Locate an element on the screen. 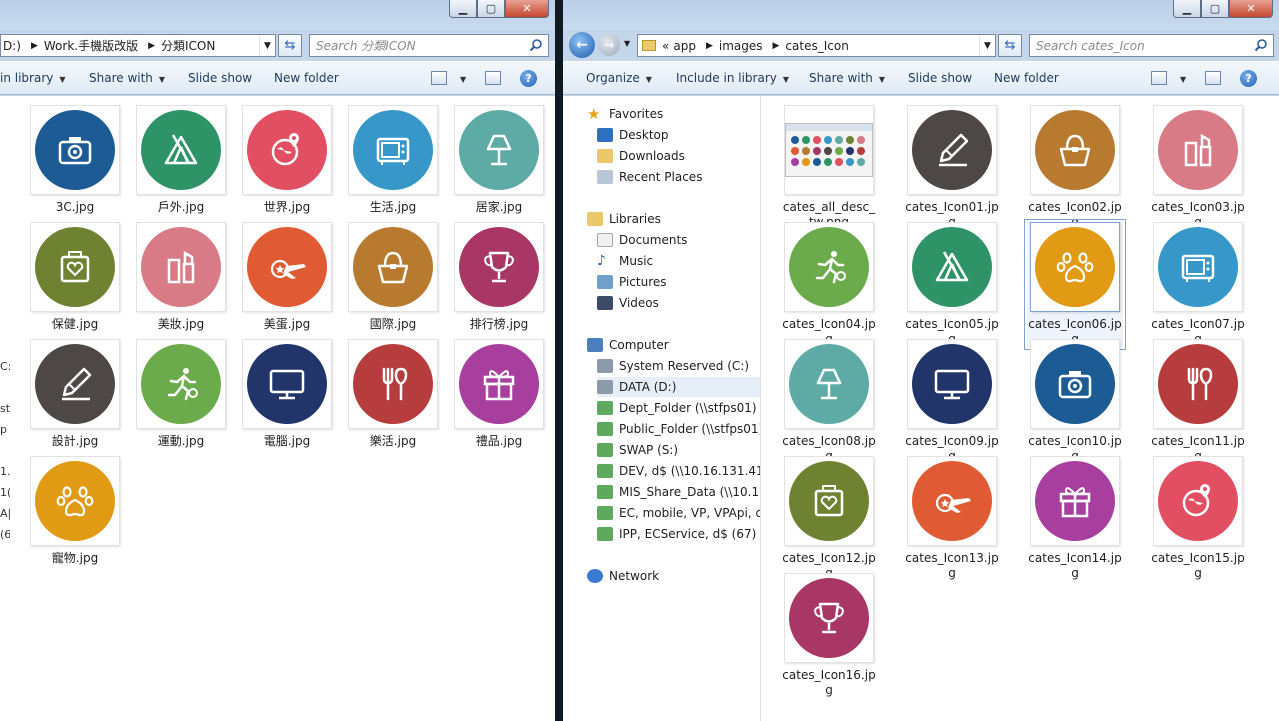 The height and width of the screenshot is (721, 1279). file-item: 世界.jpg is located at coordinates (287, 160).